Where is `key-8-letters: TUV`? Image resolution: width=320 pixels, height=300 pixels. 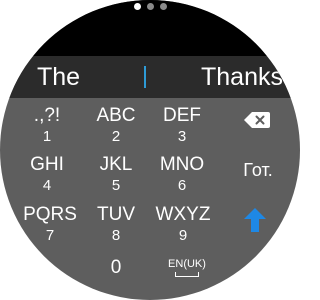 key-8-letters: TUV is located at coordinates (116, 214).